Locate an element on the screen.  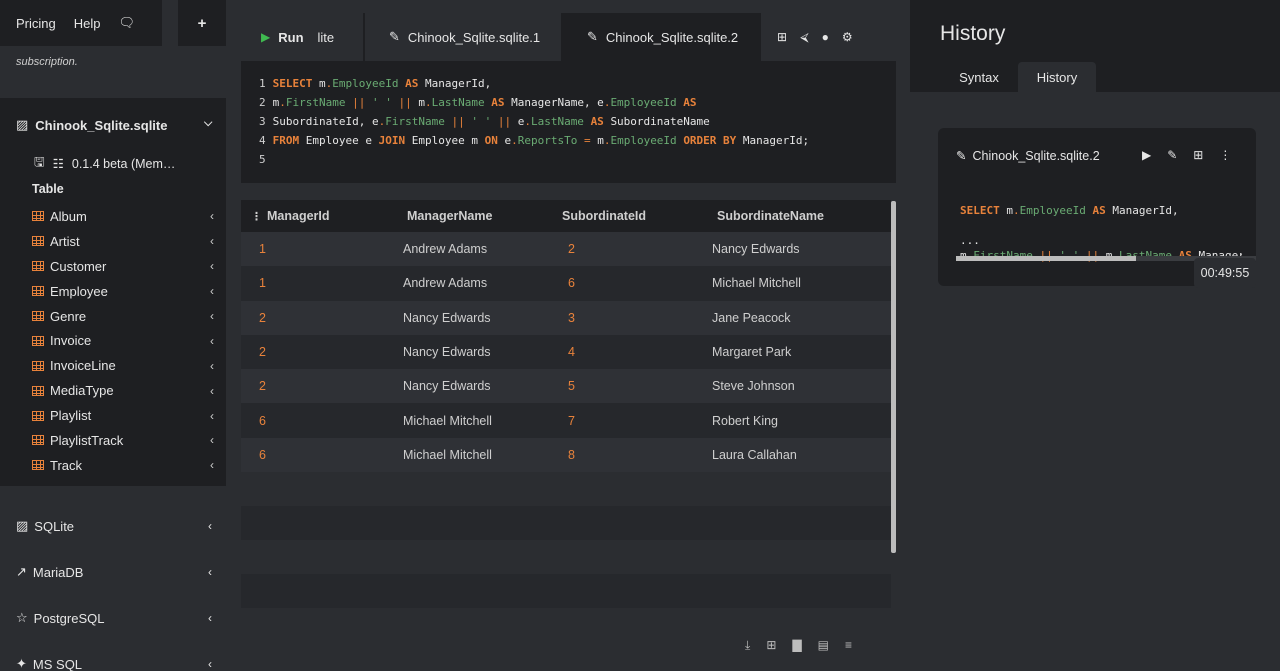
column-header: SubordinateId is located at coordinates (604, 216).